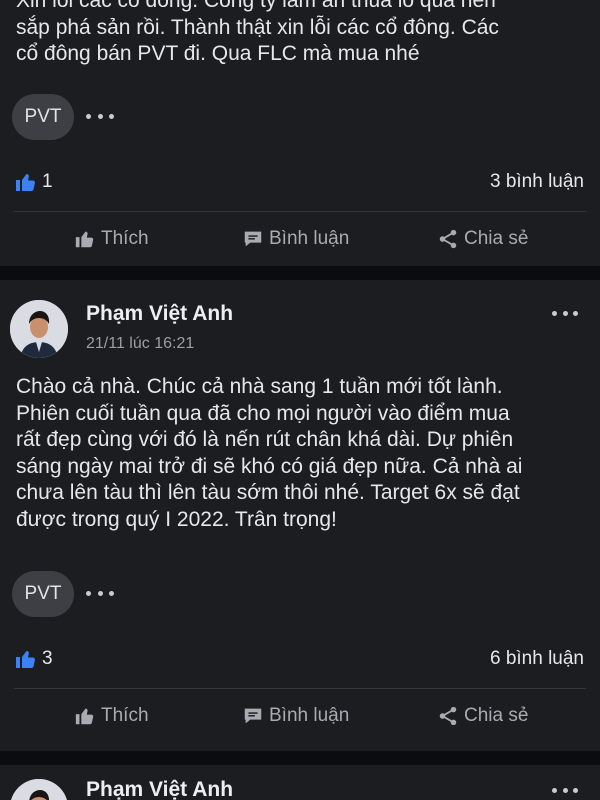 Image resolution: width=600 pixels, height=800 pixels. Describe the element at coordinates (300, 782) in the screenshot. I see `post-3: Phạm Việt Anh` at that location.